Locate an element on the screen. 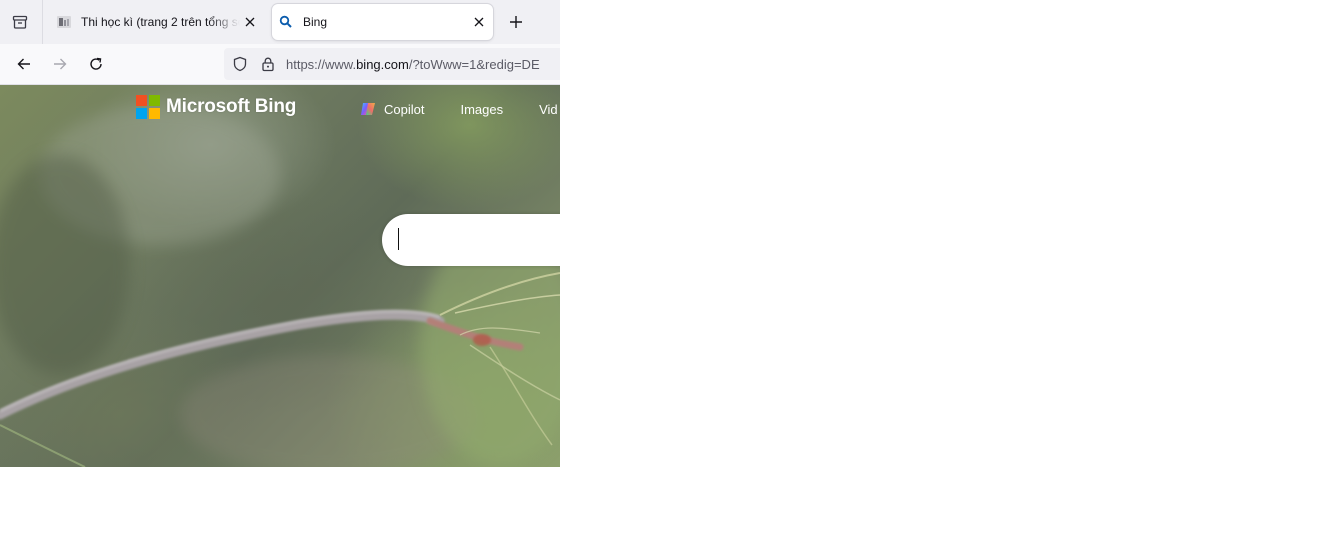 The image size is (1338, 548). back-button is located at coordinates (24, 64).